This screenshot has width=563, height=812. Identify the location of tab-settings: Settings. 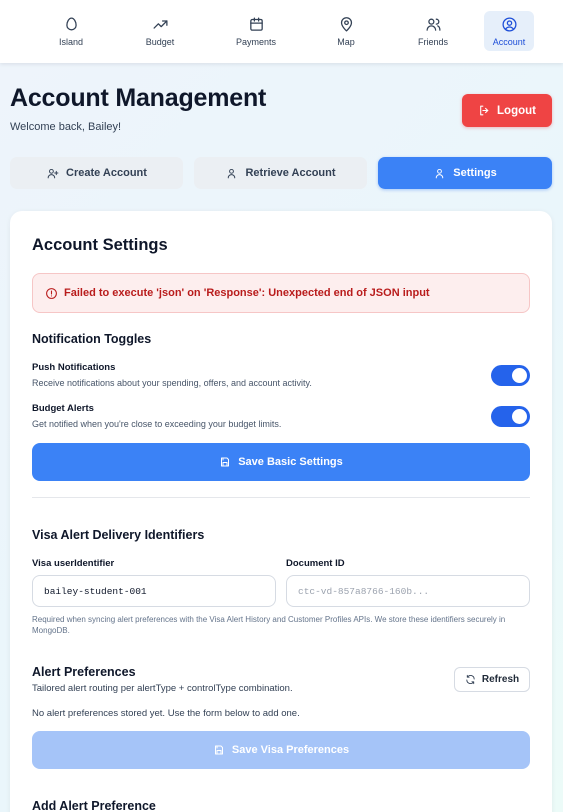
(465, 173).